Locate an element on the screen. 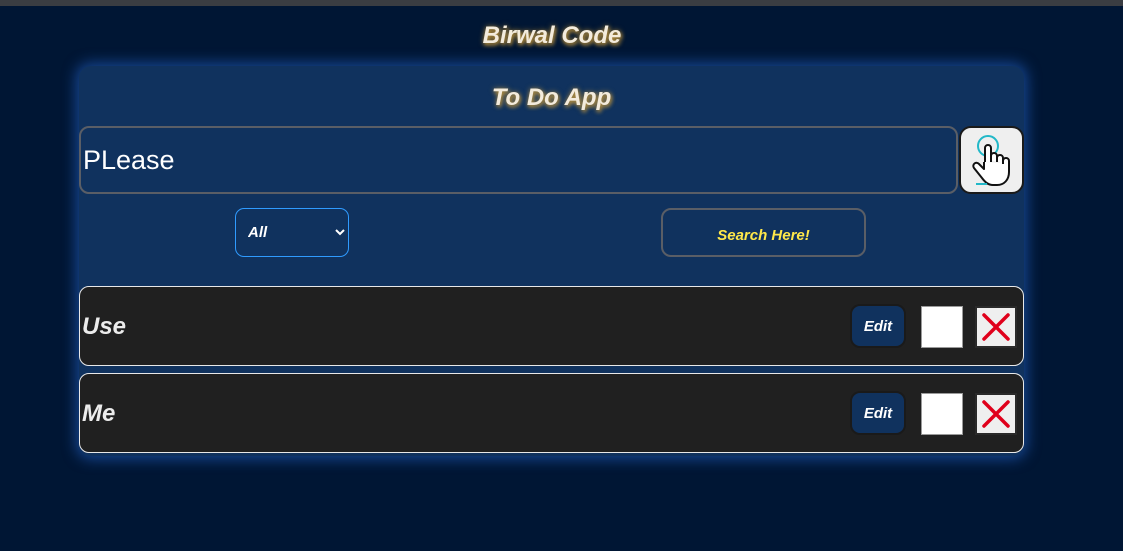 The height and width of the screenshot is (551, 1123). add-task-button is located at coordinates (991, 160).